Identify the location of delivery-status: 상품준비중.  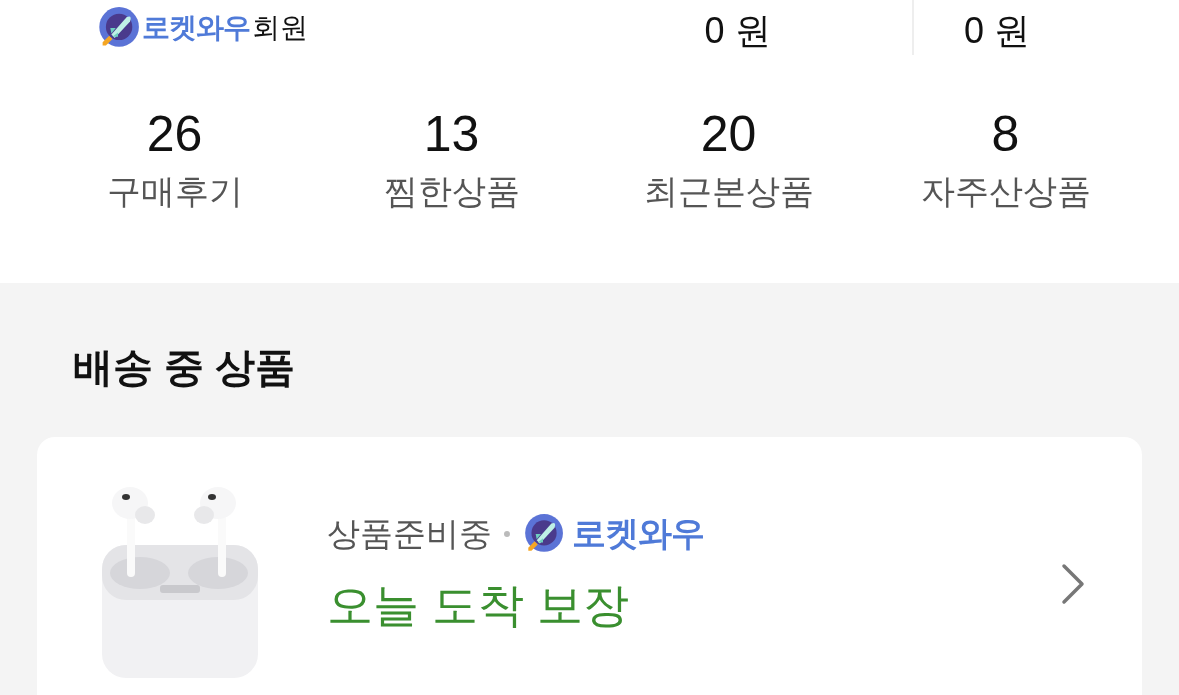
(409, 533).